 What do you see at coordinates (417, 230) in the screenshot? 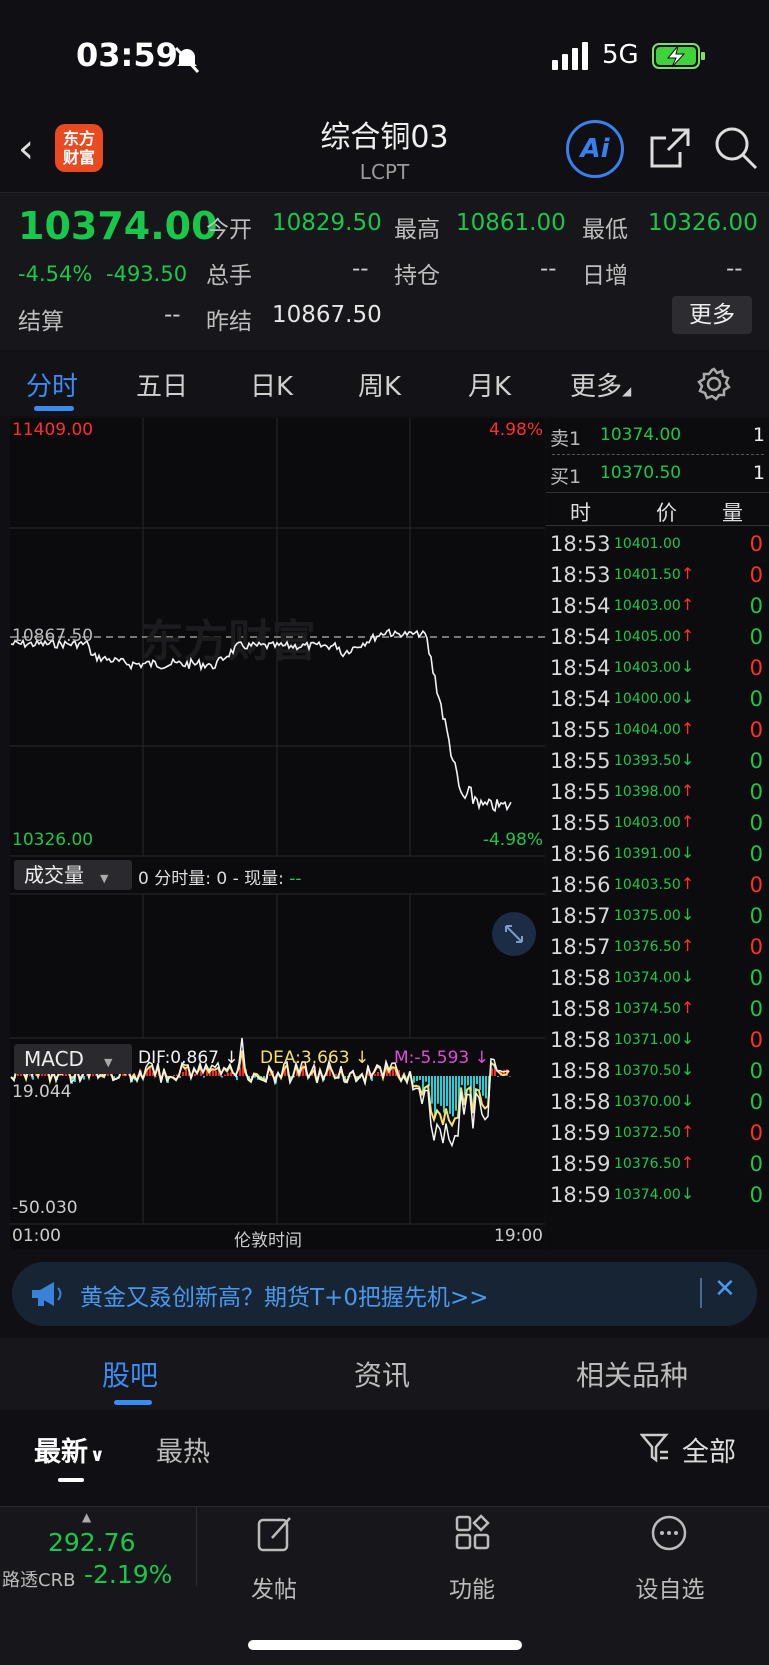
I see `high-label: 最高` at bounding box center [417, 230].